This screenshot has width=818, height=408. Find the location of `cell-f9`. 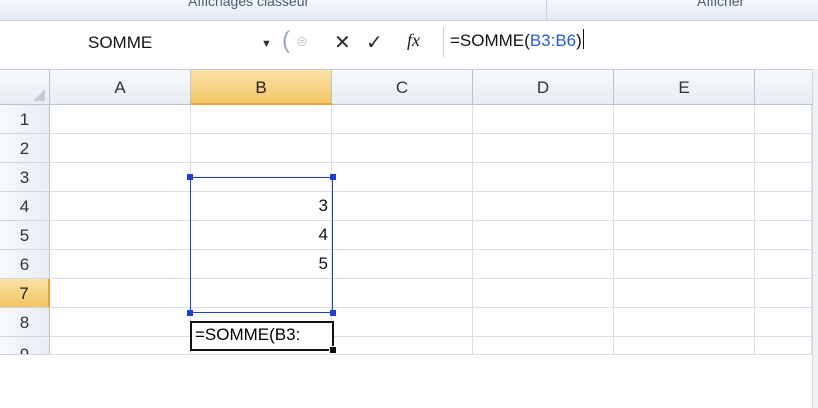

cell-f9 is located at coordinates (783, 346).